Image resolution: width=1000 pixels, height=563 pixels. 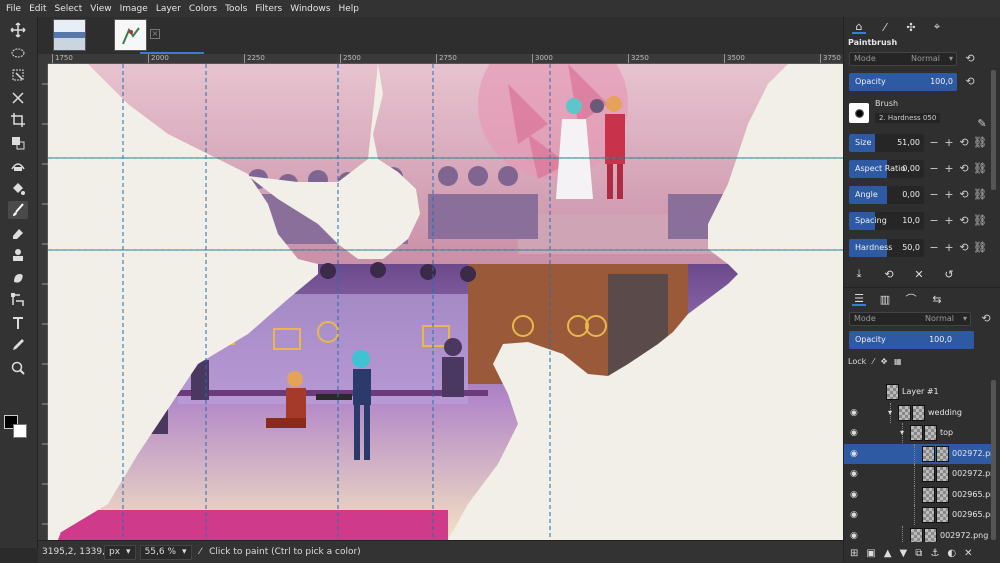 I want to click on paintbrush-icon, so click(x=18, y=210).